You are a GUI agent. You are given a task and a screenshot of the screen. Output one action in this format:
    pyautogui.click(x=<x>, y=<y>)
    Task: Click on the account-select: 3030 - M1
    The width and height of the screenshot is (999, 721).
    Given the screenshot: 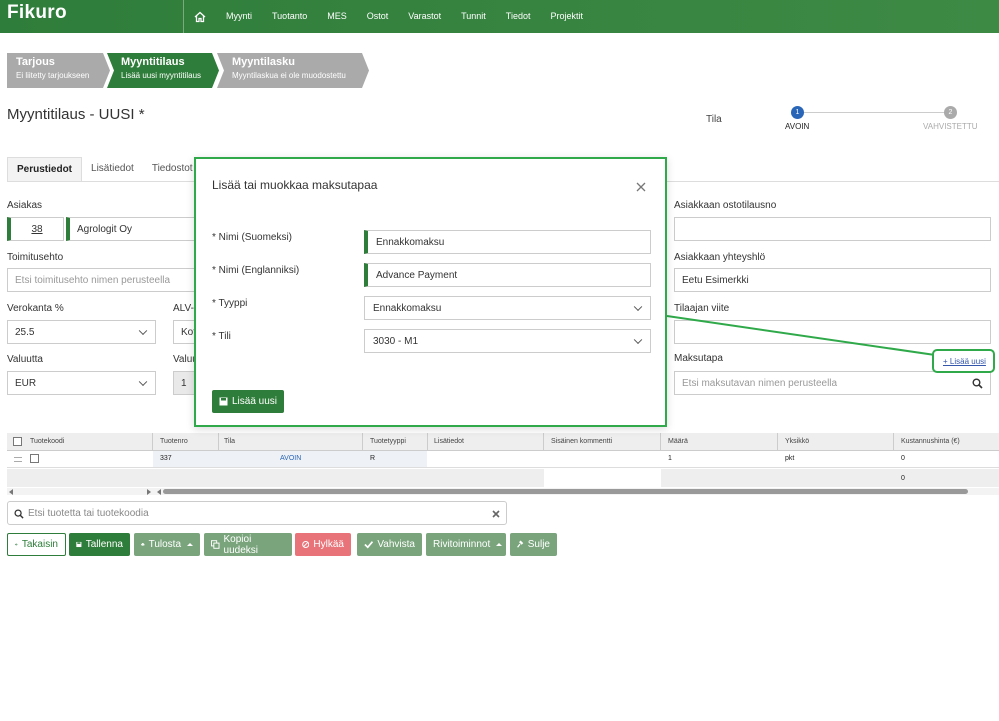 What is the action you would take?
    pyautogui.click(x=507, y=341)
    